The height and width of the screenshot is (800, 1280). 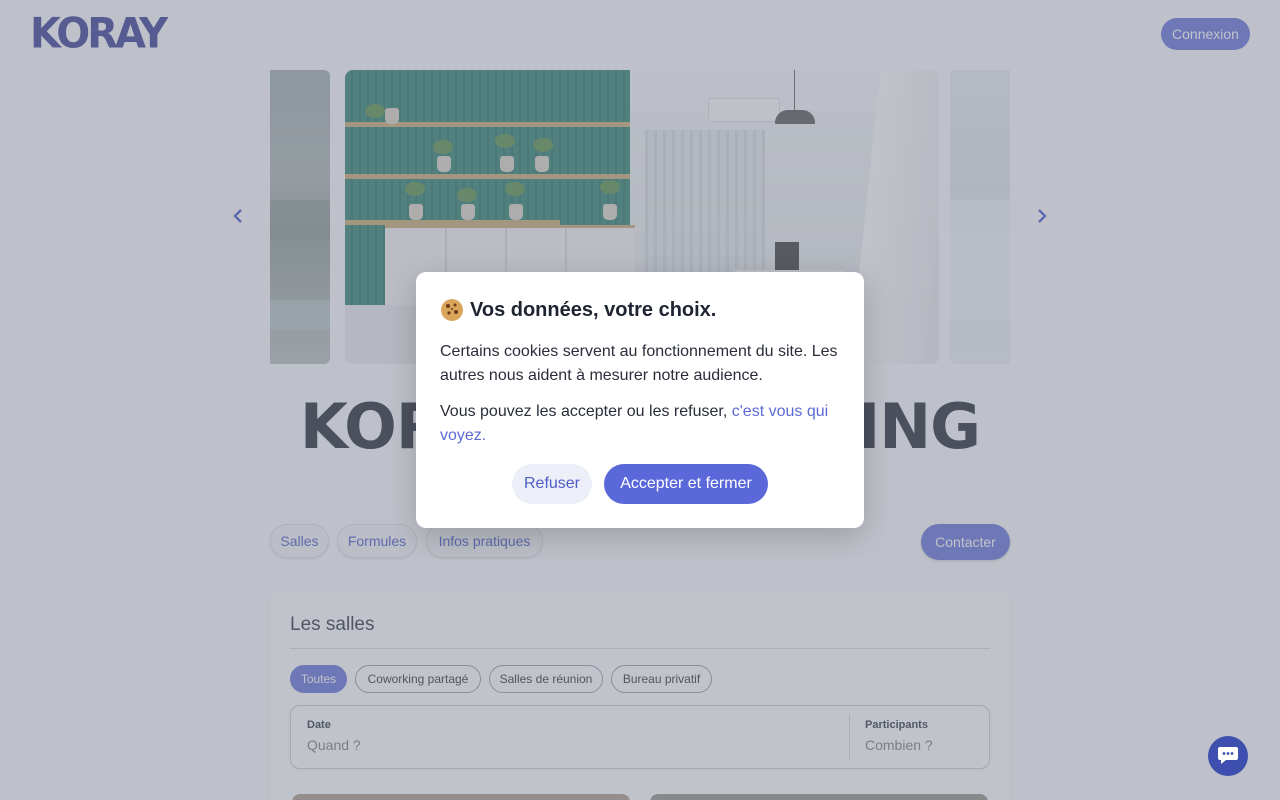 I want to click on chat-bubble-icon, so click(x=1228, y=756).